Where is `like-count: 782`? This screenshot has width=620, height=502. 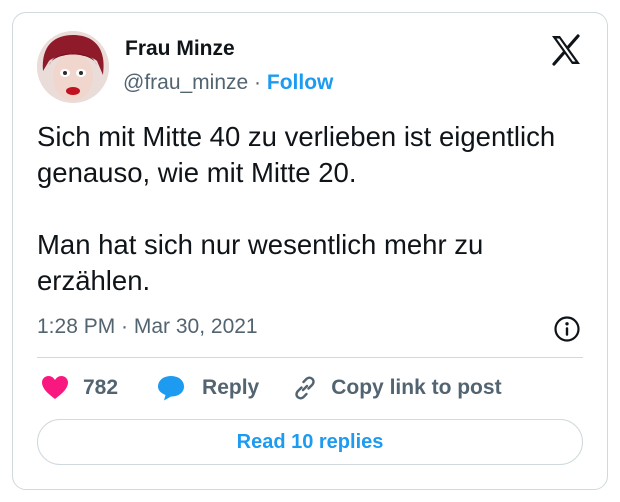 like-count: 782 is located at coordinates (101, 387).